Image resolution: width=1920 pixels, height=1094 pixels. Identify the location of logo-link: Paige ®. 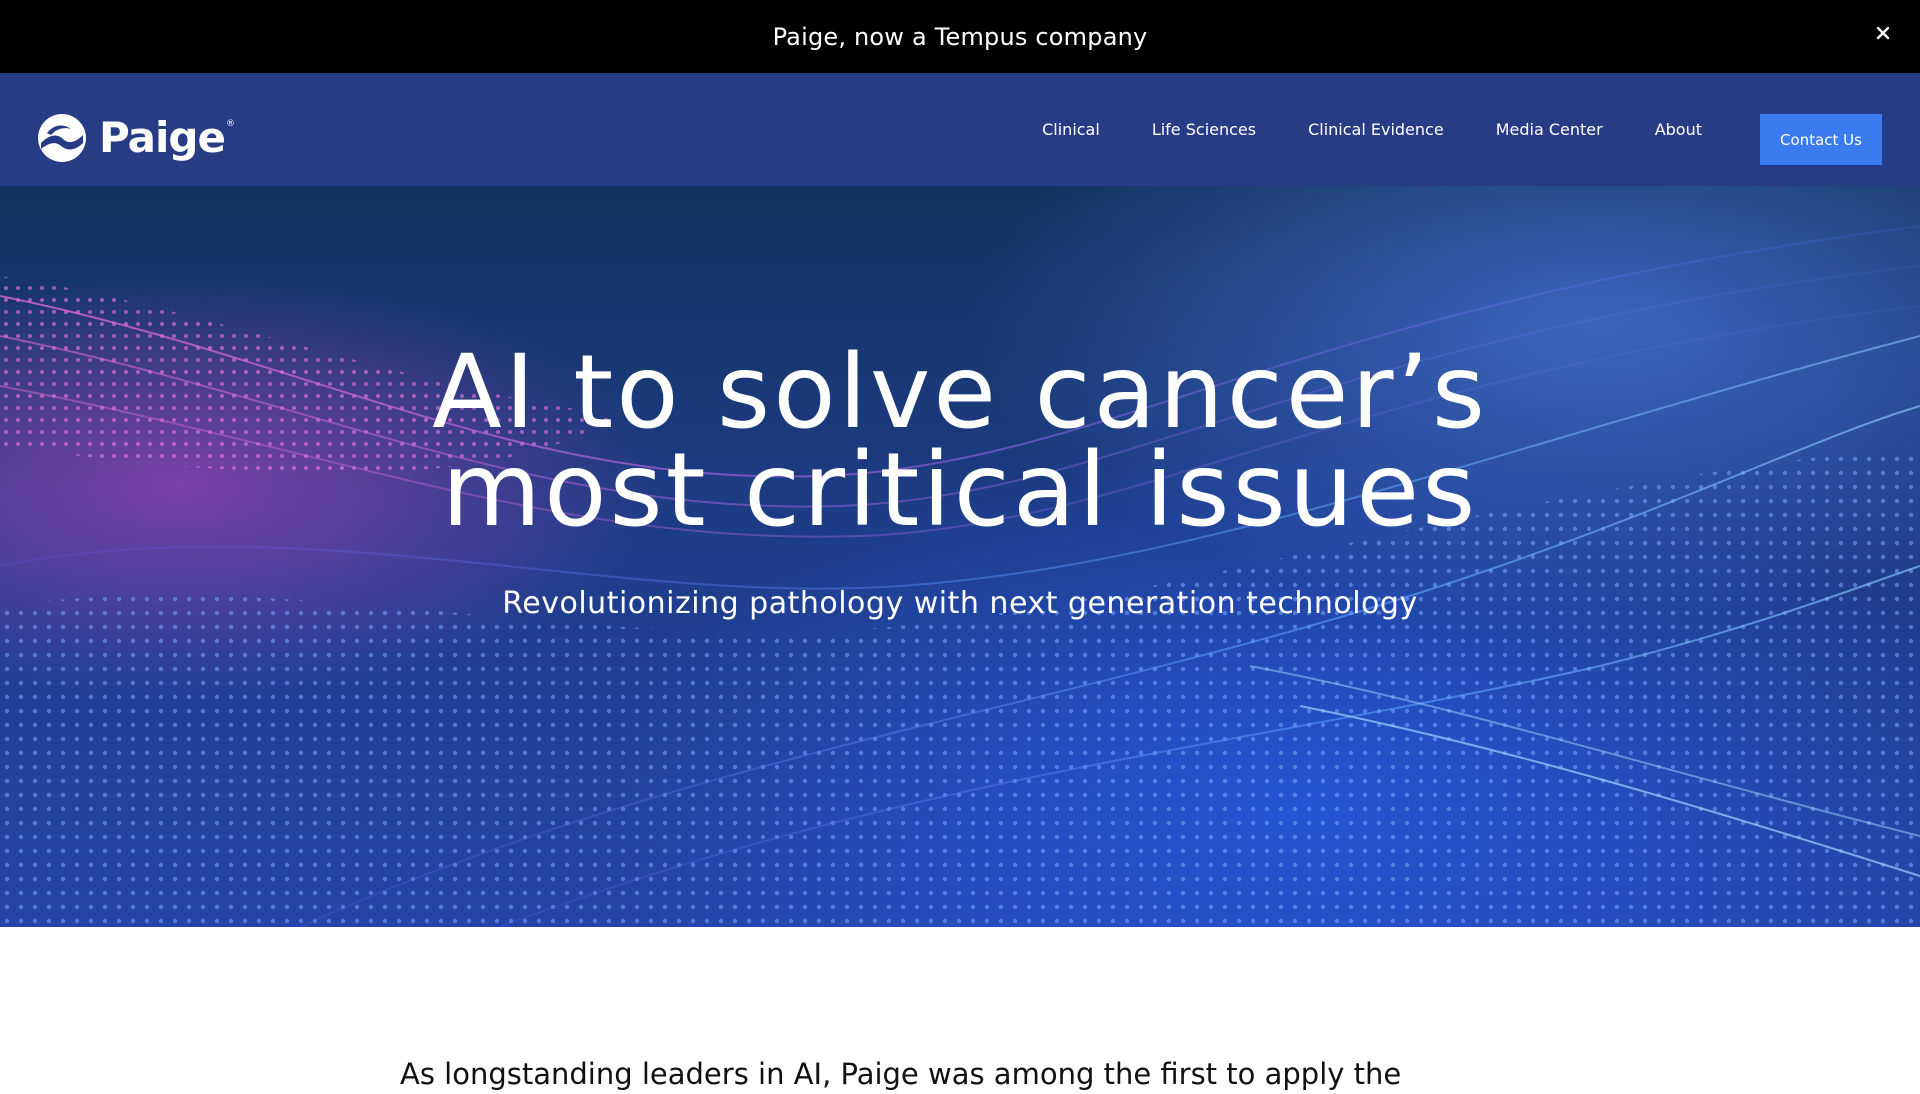
(136, 138).